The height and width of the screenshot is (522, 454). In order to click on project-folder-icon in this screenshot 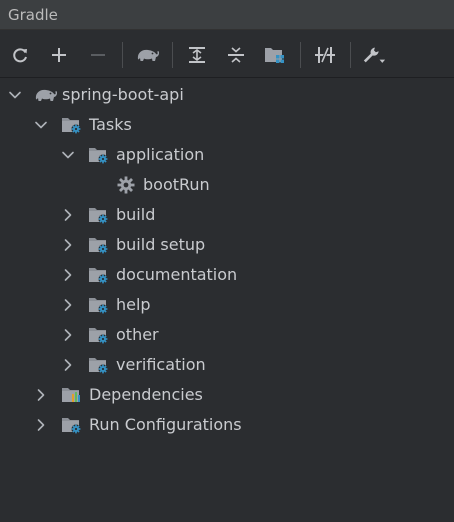, I will do `click(275, 55)`.